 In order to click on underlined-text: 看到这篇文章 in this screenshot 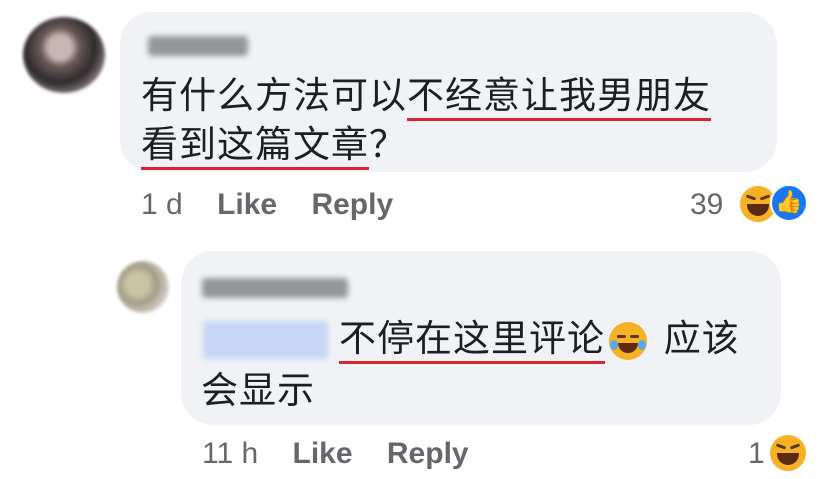, I will do `click(255, 146)`.